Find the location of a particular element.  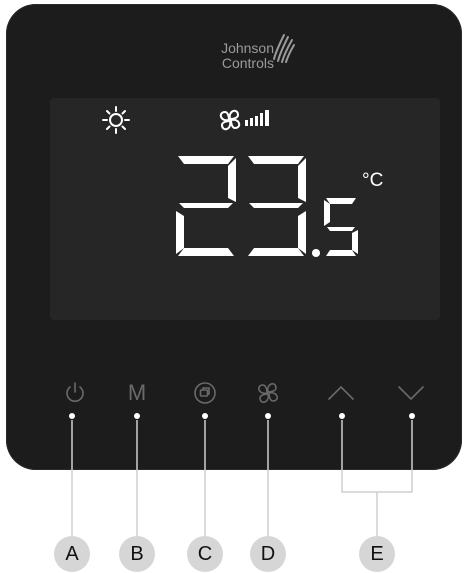

callout-a: A is located at coordinates (72, 554).